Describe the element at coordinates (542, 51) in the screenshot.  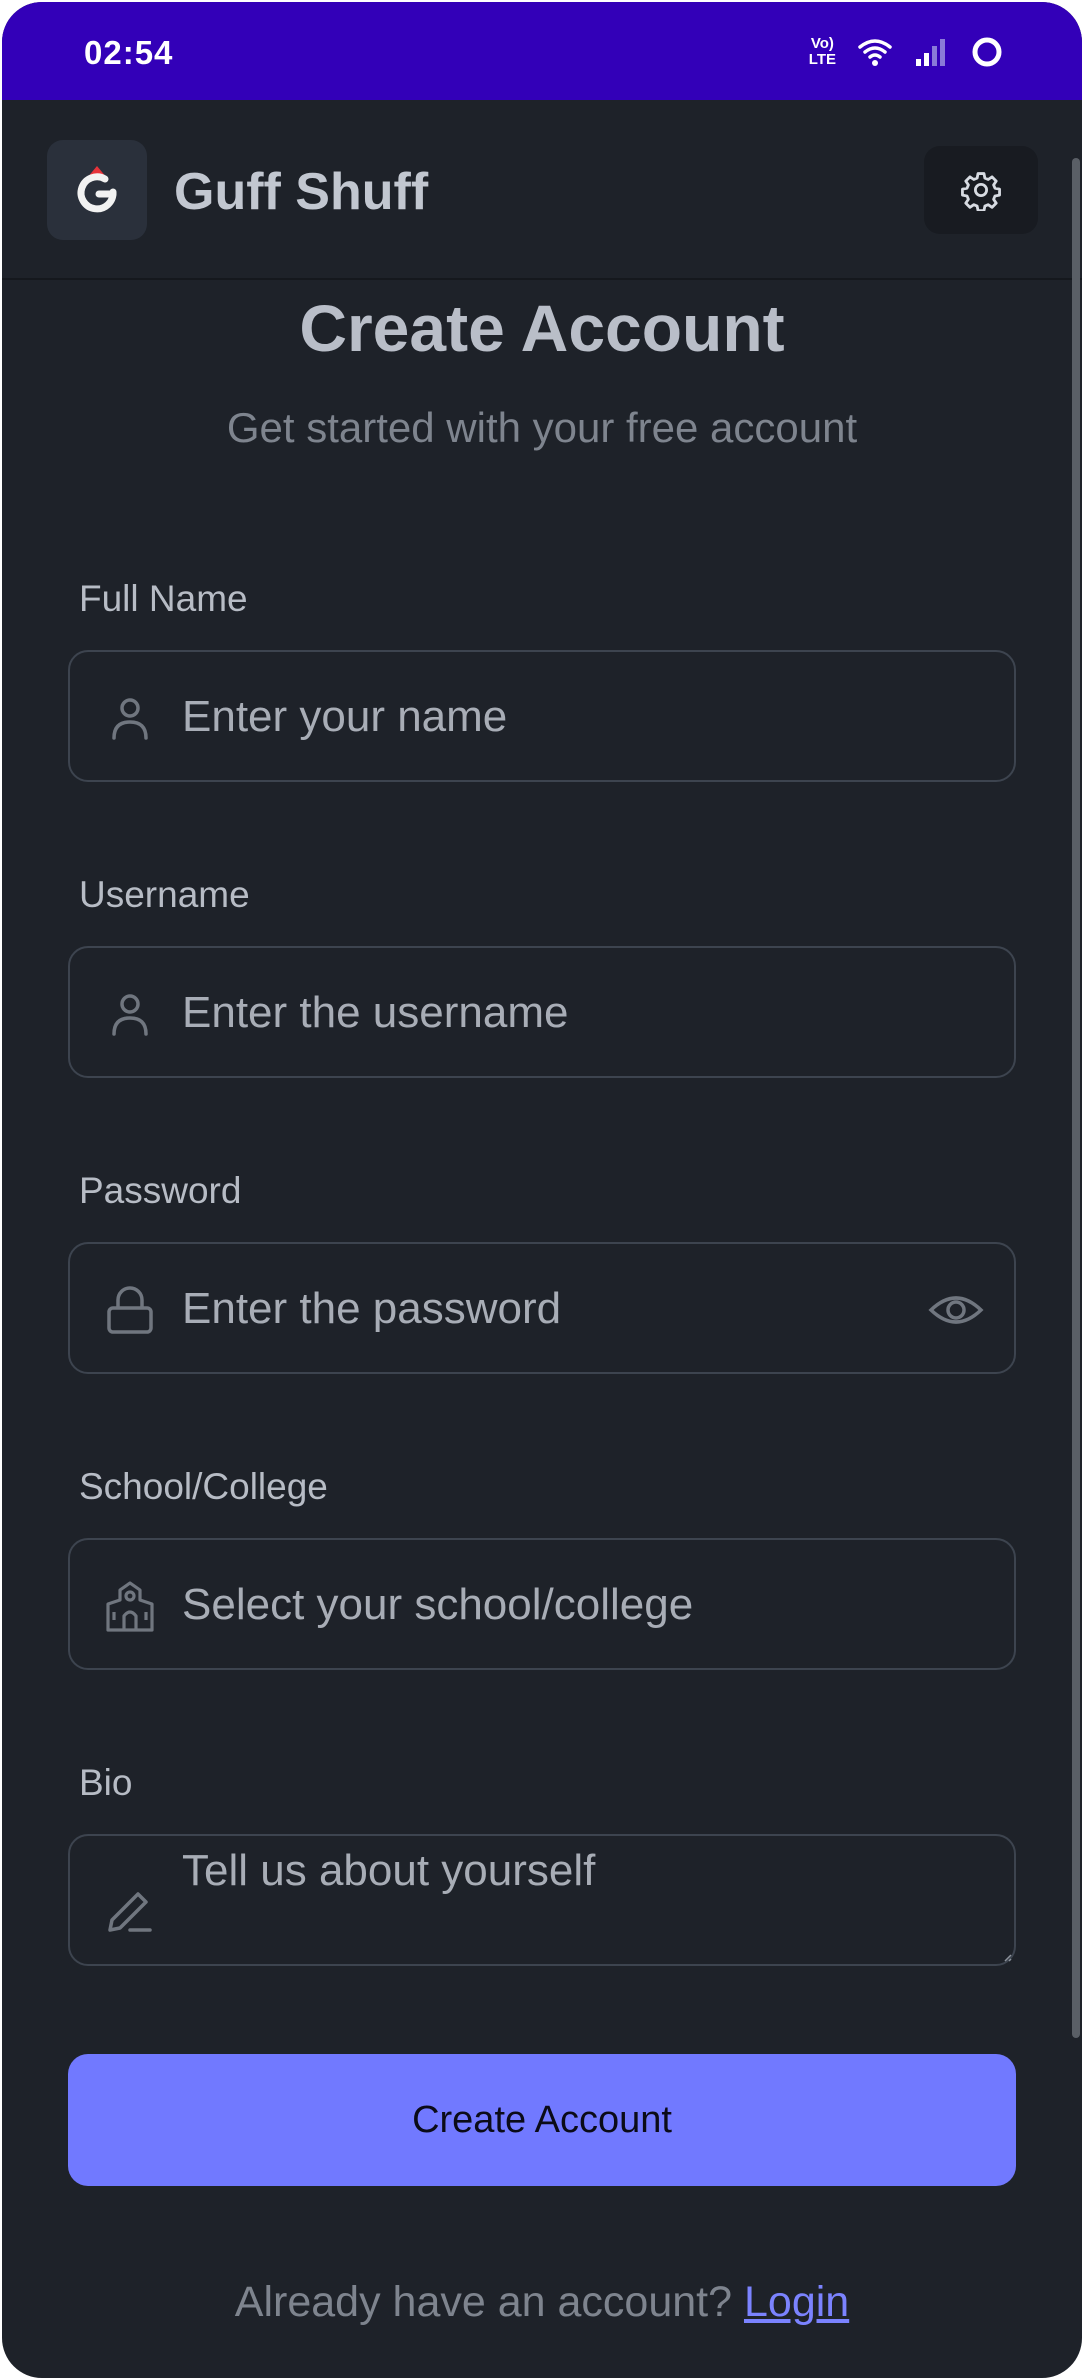
I see `status-bar: 02:54 Vo) LTE` at that location.